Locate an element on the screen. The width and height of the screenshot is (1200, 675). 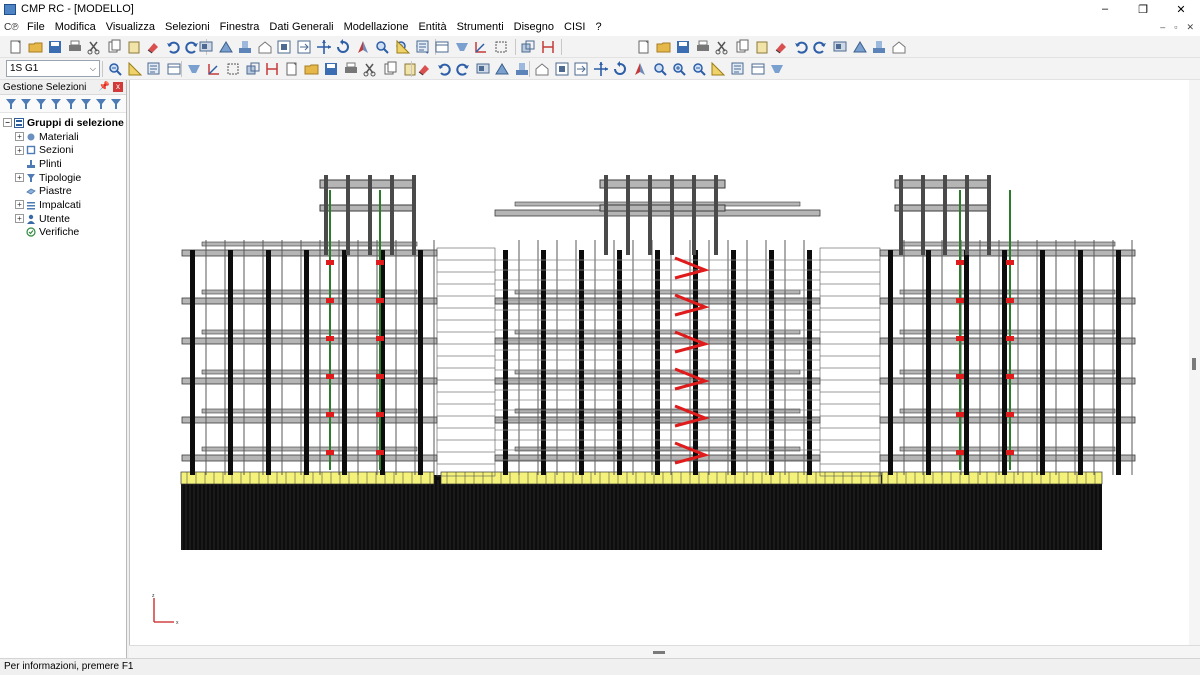
menu-finestra: Finestra is located at coordinates (240, 27).